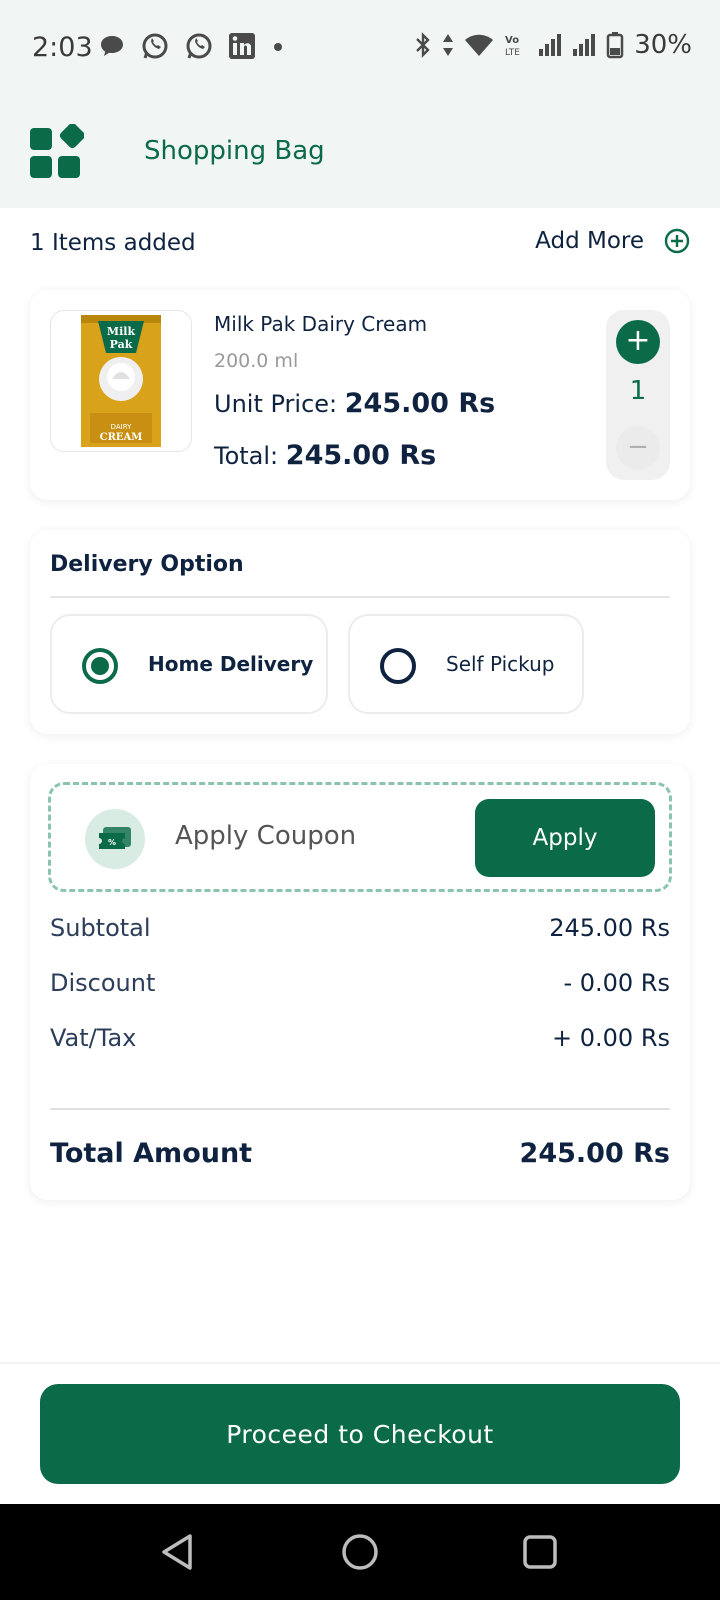  What do you see at coordinates (663, 45) in the screenshot?
I see `battery-percent: 30%` at bounding box center [663, 45].